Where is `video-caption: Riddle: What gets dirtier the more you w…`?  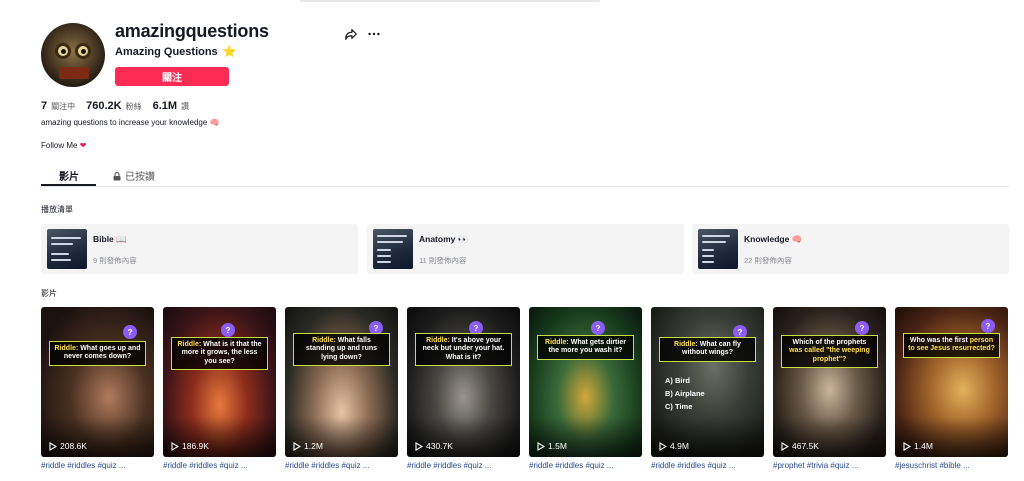
video-caption: Riddle: What gets dirtier the more you w… is located at coordinates (585, 347).